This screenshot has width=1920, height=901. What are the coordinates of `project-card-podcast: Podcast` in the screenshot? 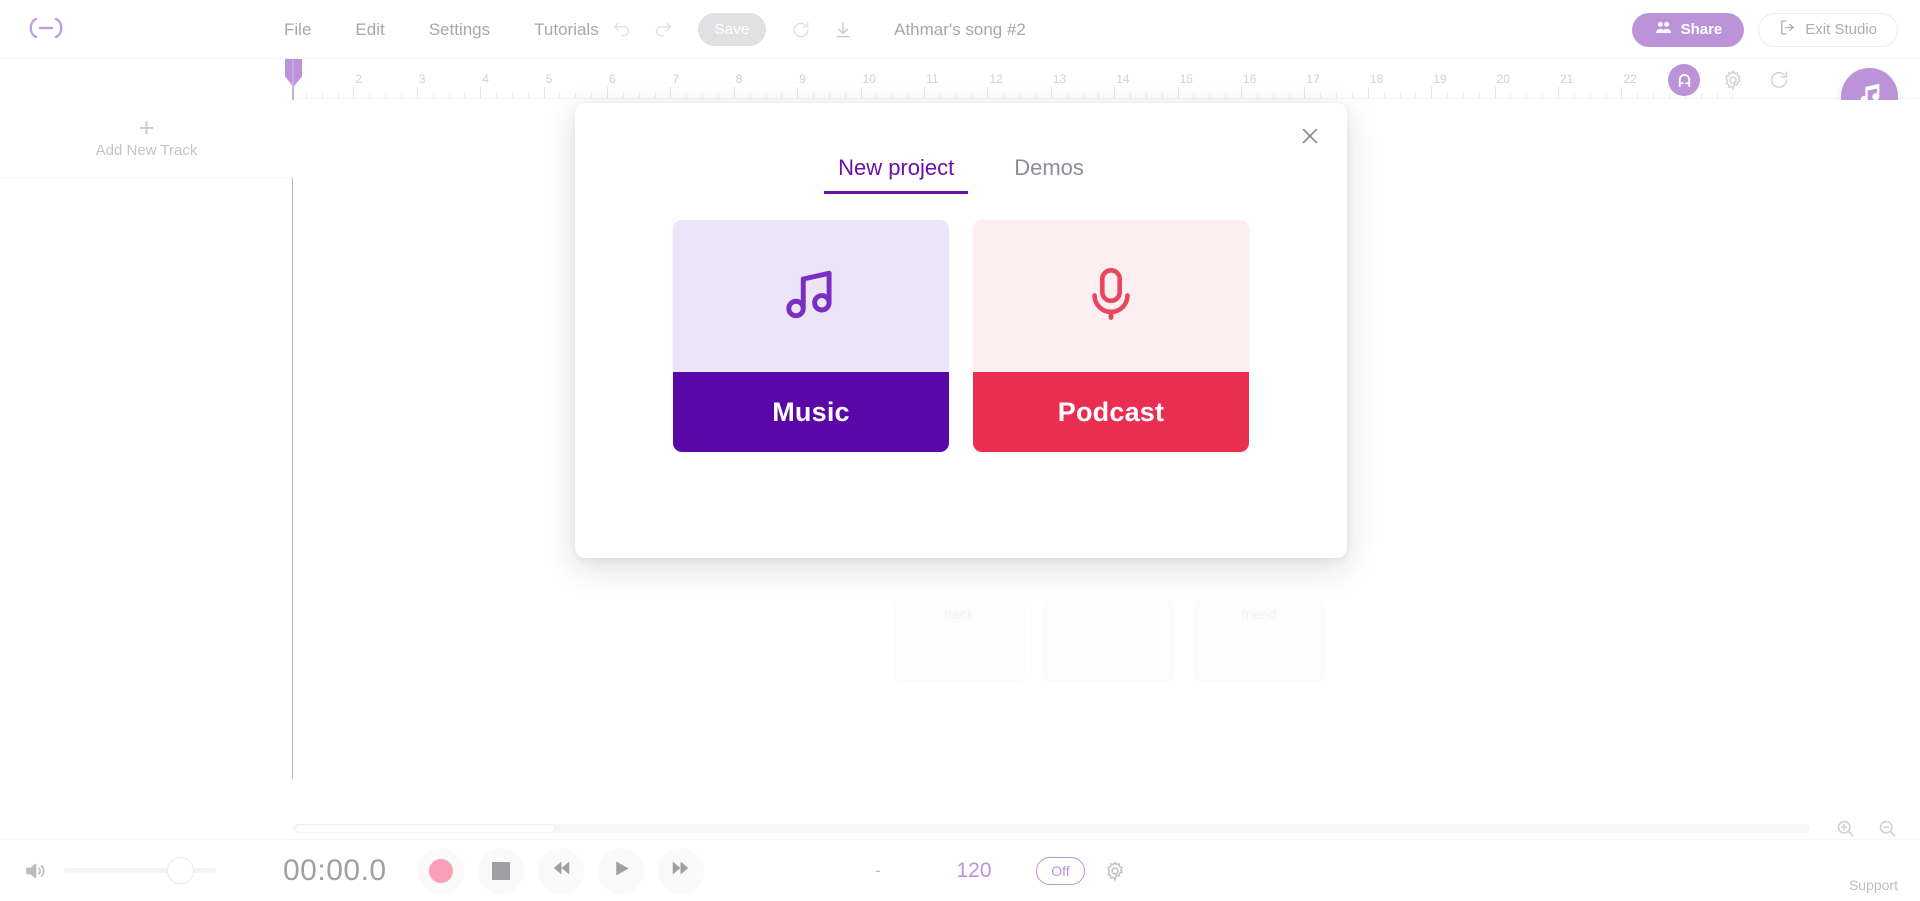 It's located at (1111, 336).